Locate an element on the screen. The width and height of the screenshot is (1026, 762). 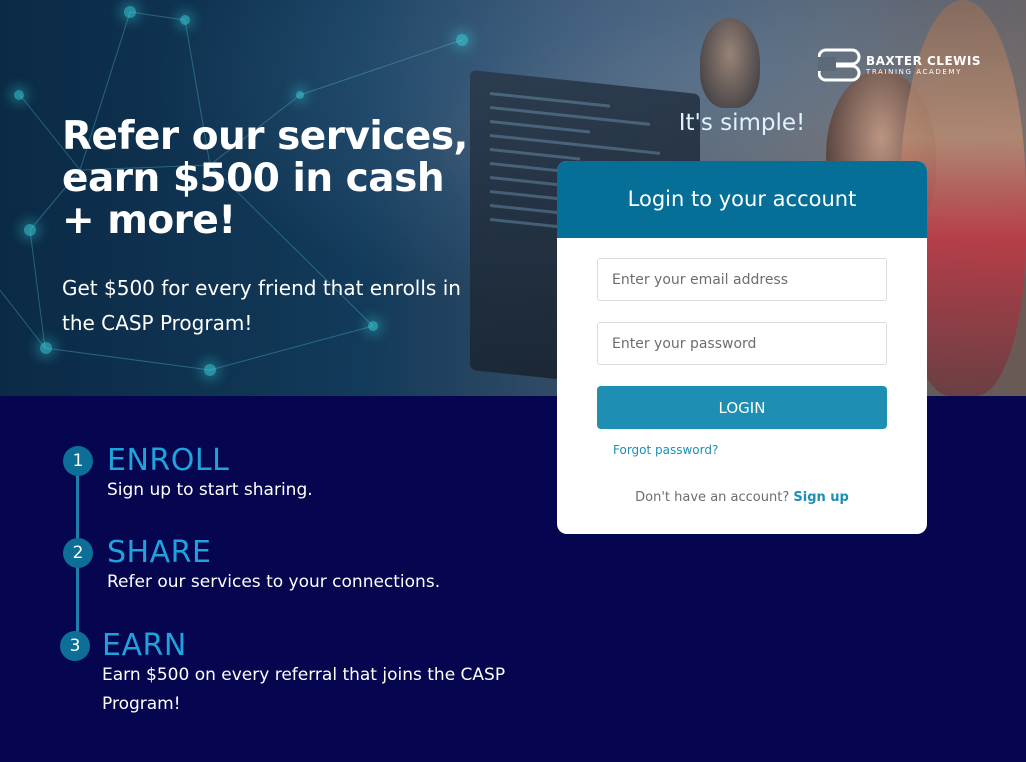
login-card-title: Login to your account is located at coordinates (742, 199).